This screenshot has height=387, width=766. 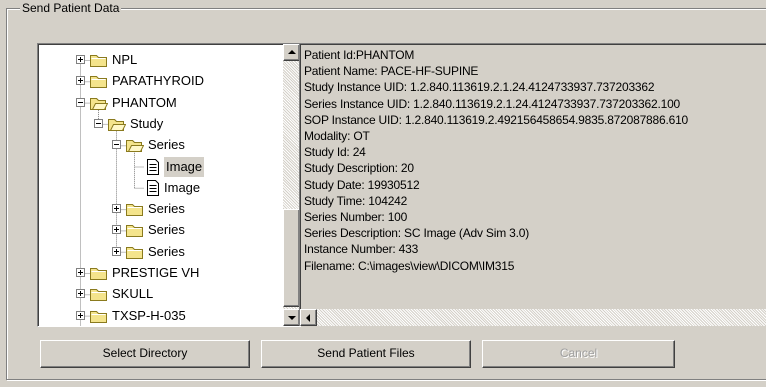 I want to click on tree-node-label: SKULL, so click(x=133, y=294).